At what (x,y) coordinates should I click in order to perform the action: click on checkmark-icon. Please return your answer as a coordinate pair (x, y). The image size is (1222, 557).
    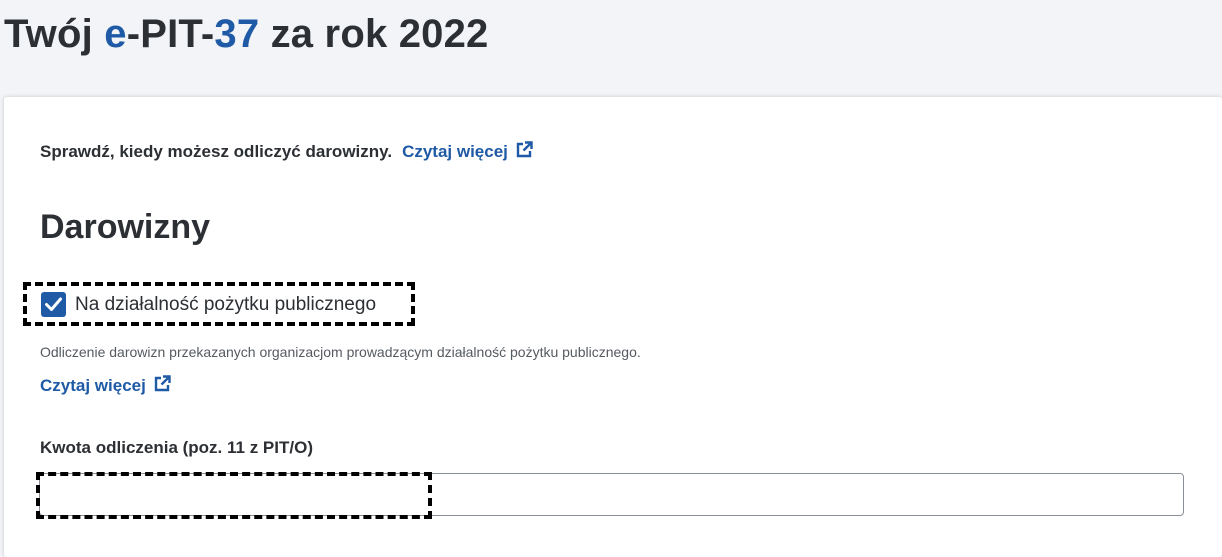
    Looking at the image, I should click on (53, 304).